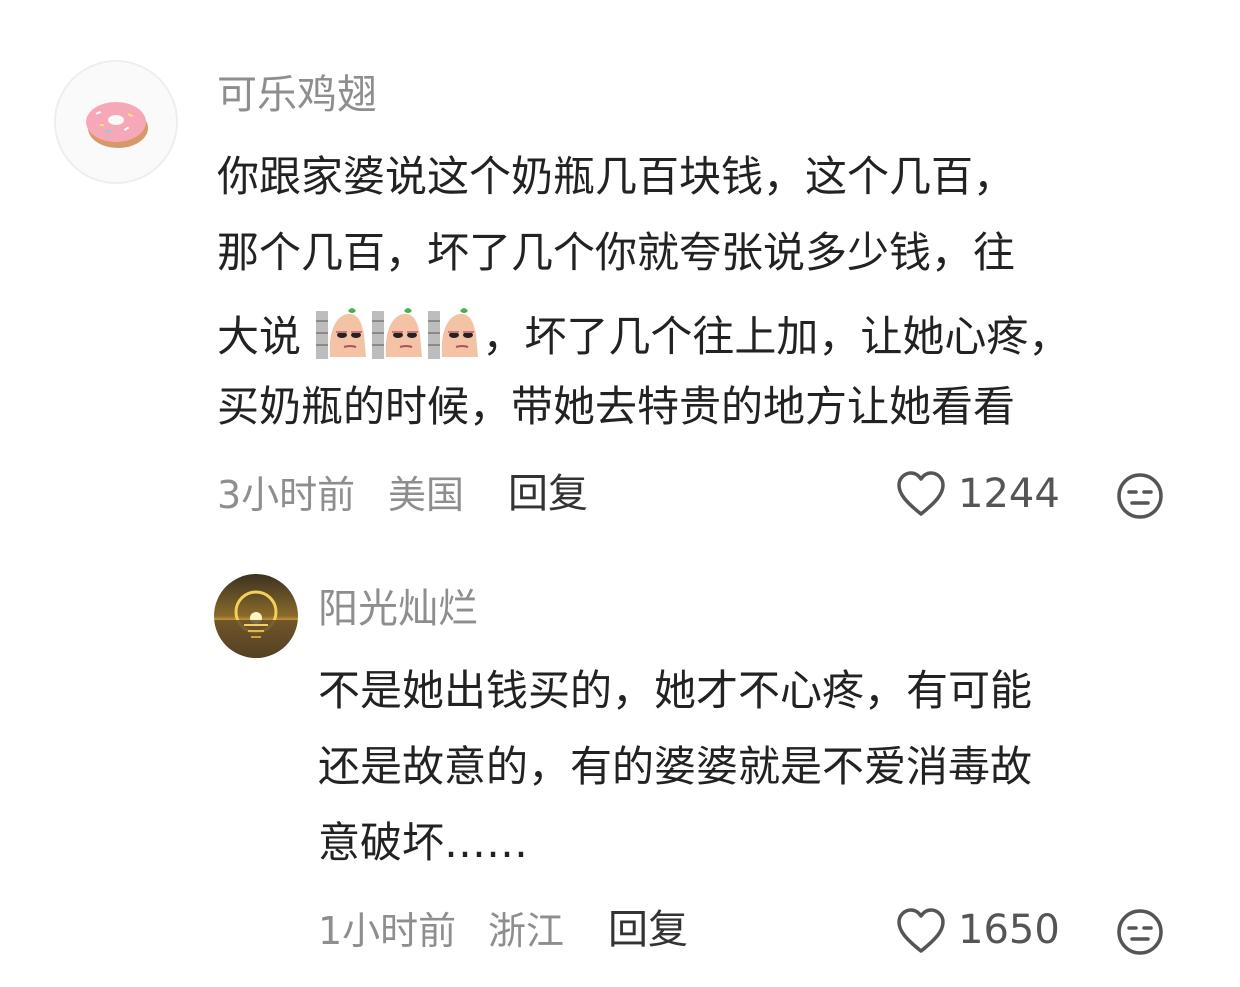 Image resolution: width=1240 pixels, height=987 pixels. I want to click on comment-text-line: 你跟家婆说这个奶瓶几百块钱，这个几百，, so click(616, 176).